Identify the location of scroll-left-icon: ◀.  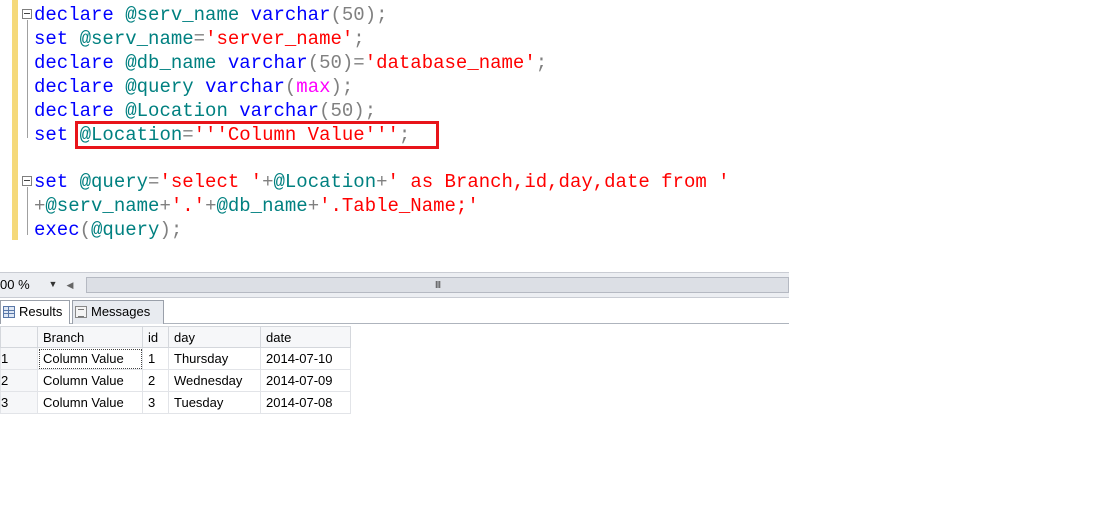
(70, 285).